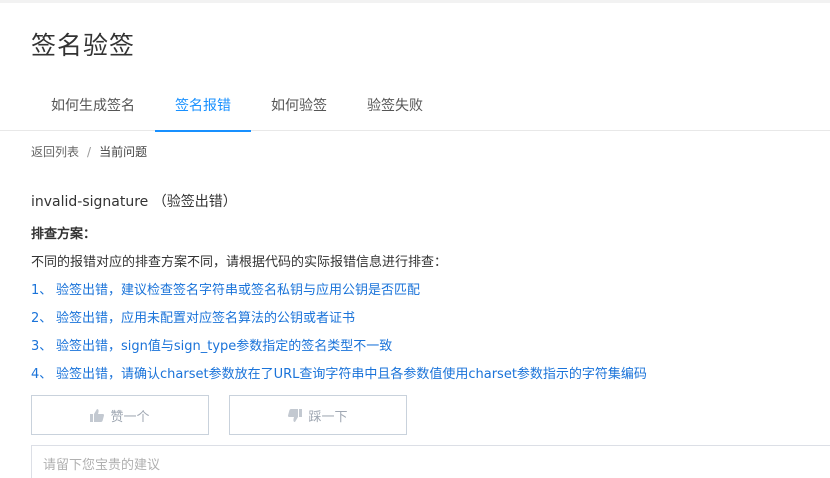  Describe the element at coordinates (42, 318) in the screenshot. I see `solution-item-number: 2、` at that location.